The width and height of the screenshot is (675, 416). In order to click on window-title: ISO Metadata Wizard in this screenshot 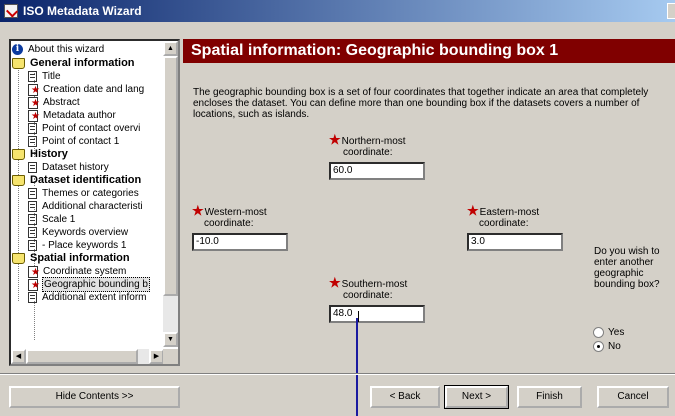, I will do `click(82, 11)`.